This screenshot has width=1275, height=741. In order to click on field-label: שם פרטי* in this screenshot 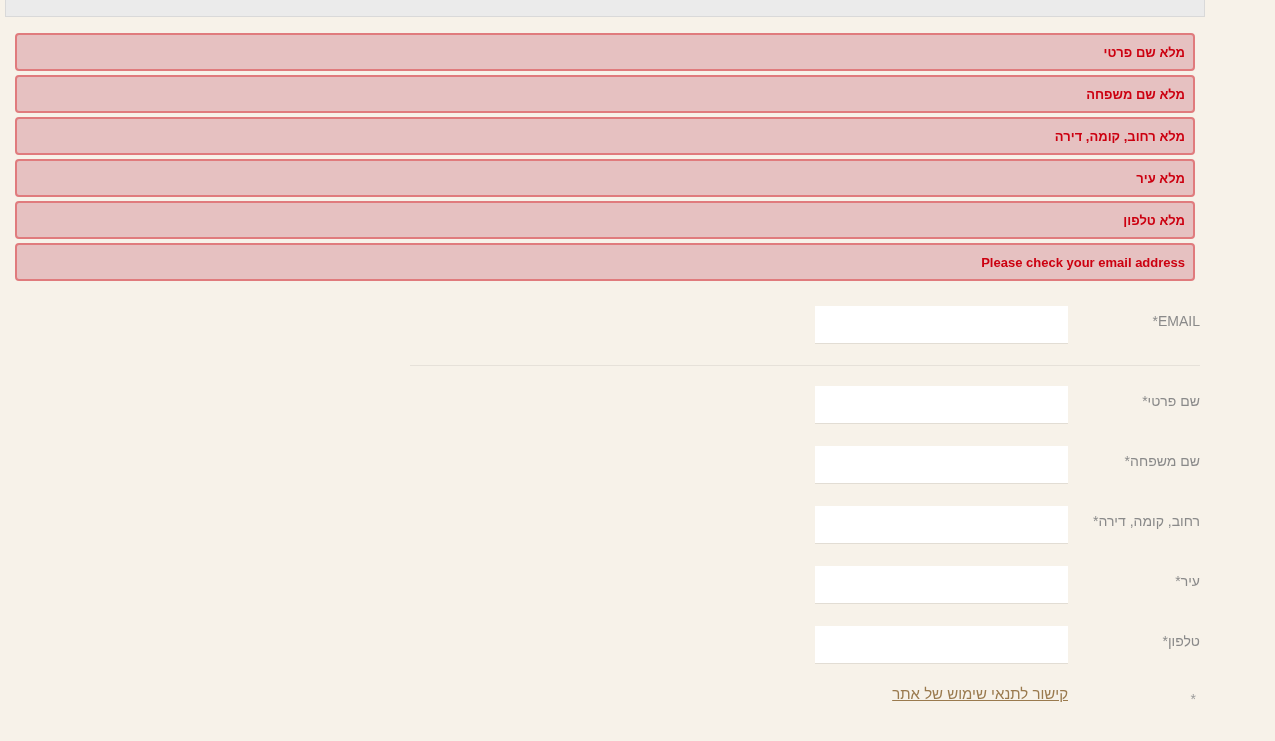, I will do `click(1171, 401)`.